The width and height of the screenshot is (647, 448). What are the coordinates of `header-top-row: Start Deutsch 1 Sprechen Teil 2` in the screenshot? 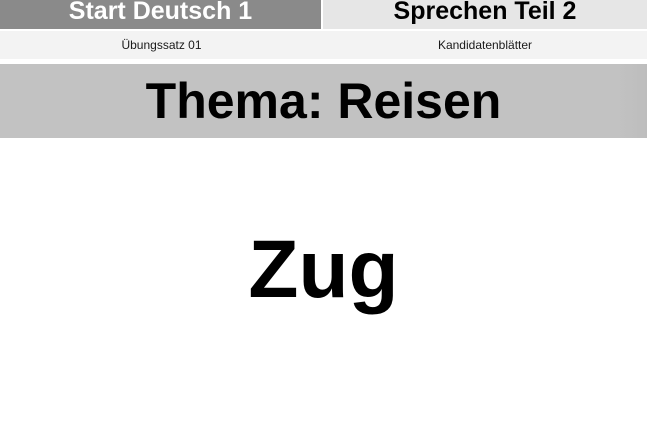 It's located at (323, 14).